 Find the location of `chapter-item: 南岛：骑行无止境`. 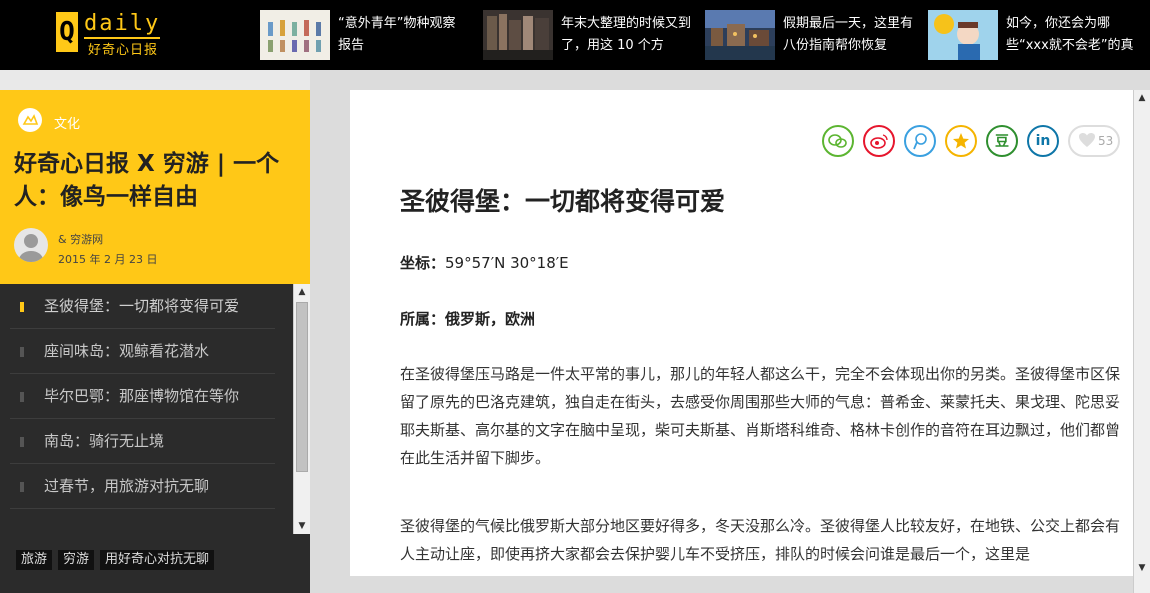

chapter-item: 南岛：骑行无止境 is located at coordinates (142, 441).